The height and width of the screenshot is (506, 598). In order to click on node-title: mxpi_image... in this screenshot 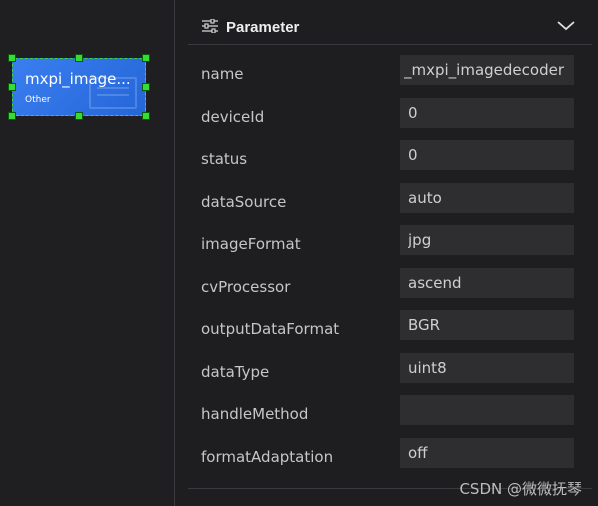, I will do `click(78, 79)`.